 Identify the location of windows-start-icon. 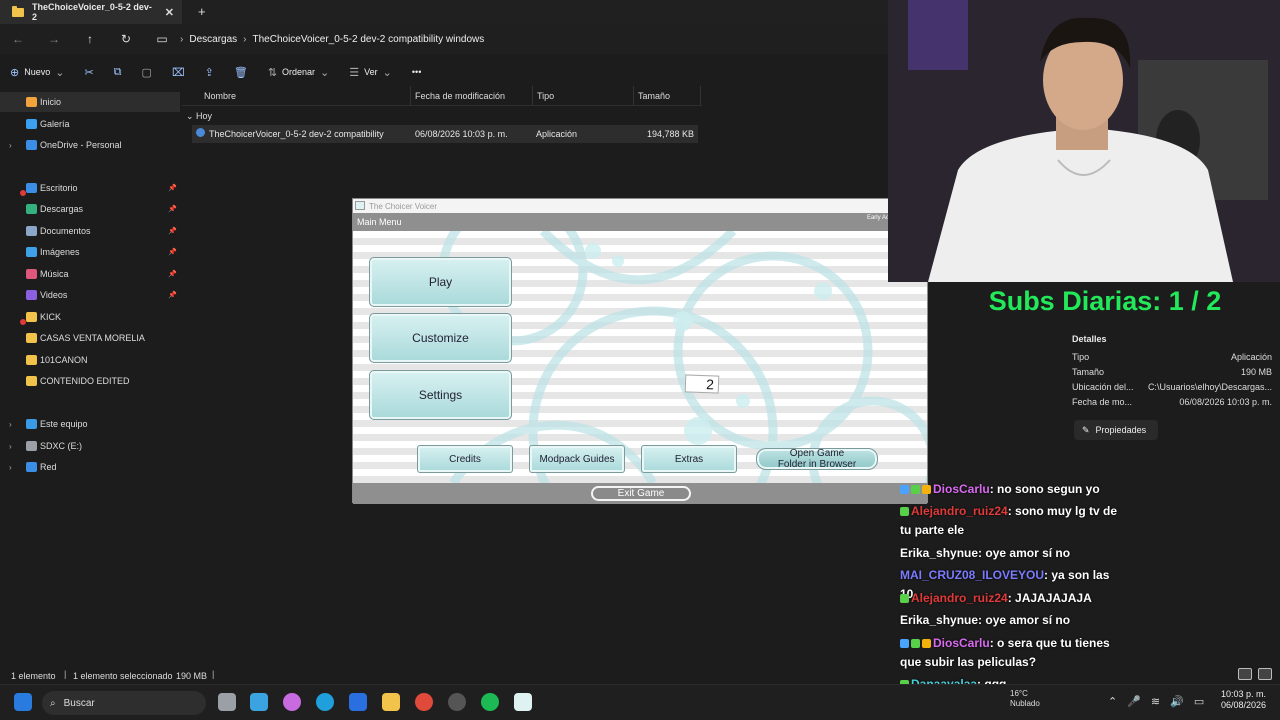
(23, 702).